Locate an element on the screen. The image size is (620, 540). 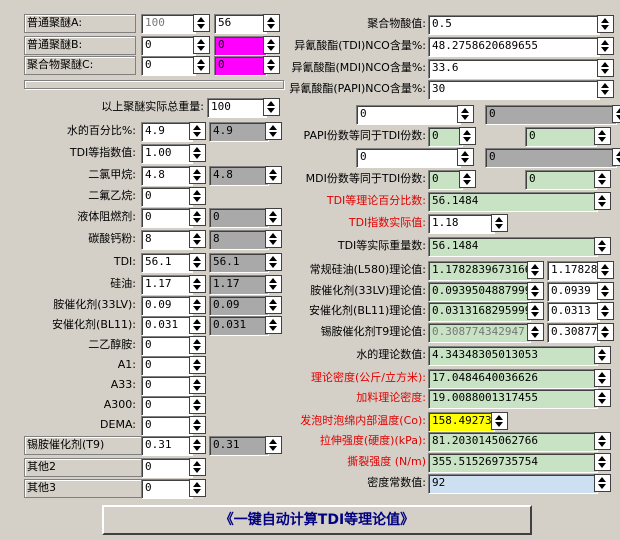
right-row-input: 81.2030145062766 is located at coordinates (513, 442).